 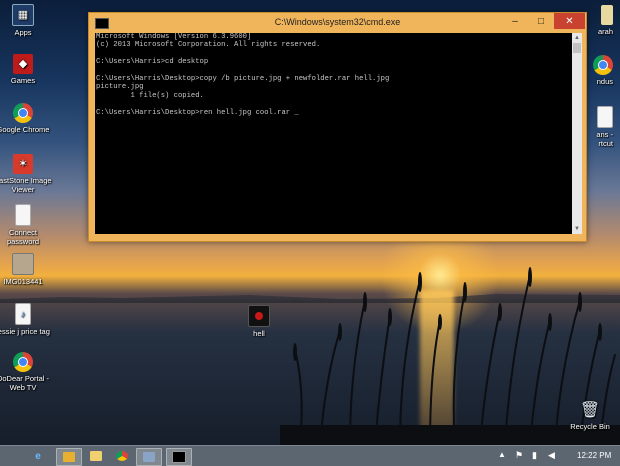 I want to click on flag-icon: ⚑, so click(x=519, y=455).